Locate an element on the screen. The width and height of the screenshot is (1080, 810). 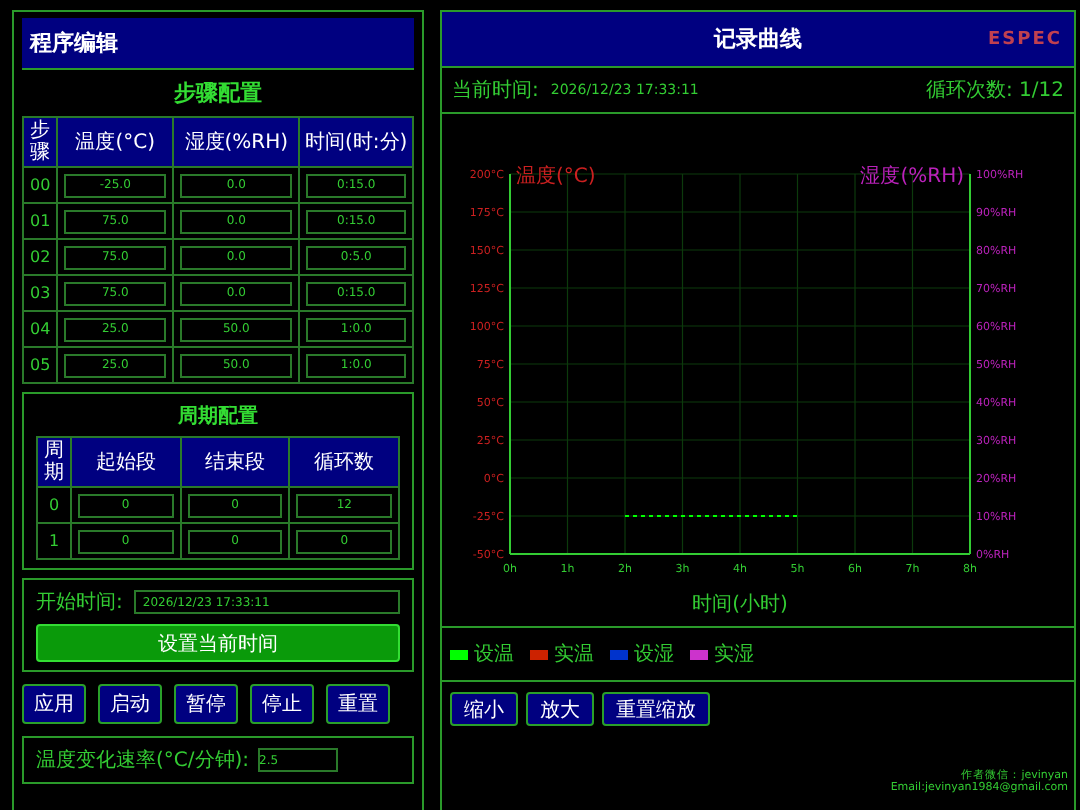
column-header: 结束段 is located at coordinates (235, 462).